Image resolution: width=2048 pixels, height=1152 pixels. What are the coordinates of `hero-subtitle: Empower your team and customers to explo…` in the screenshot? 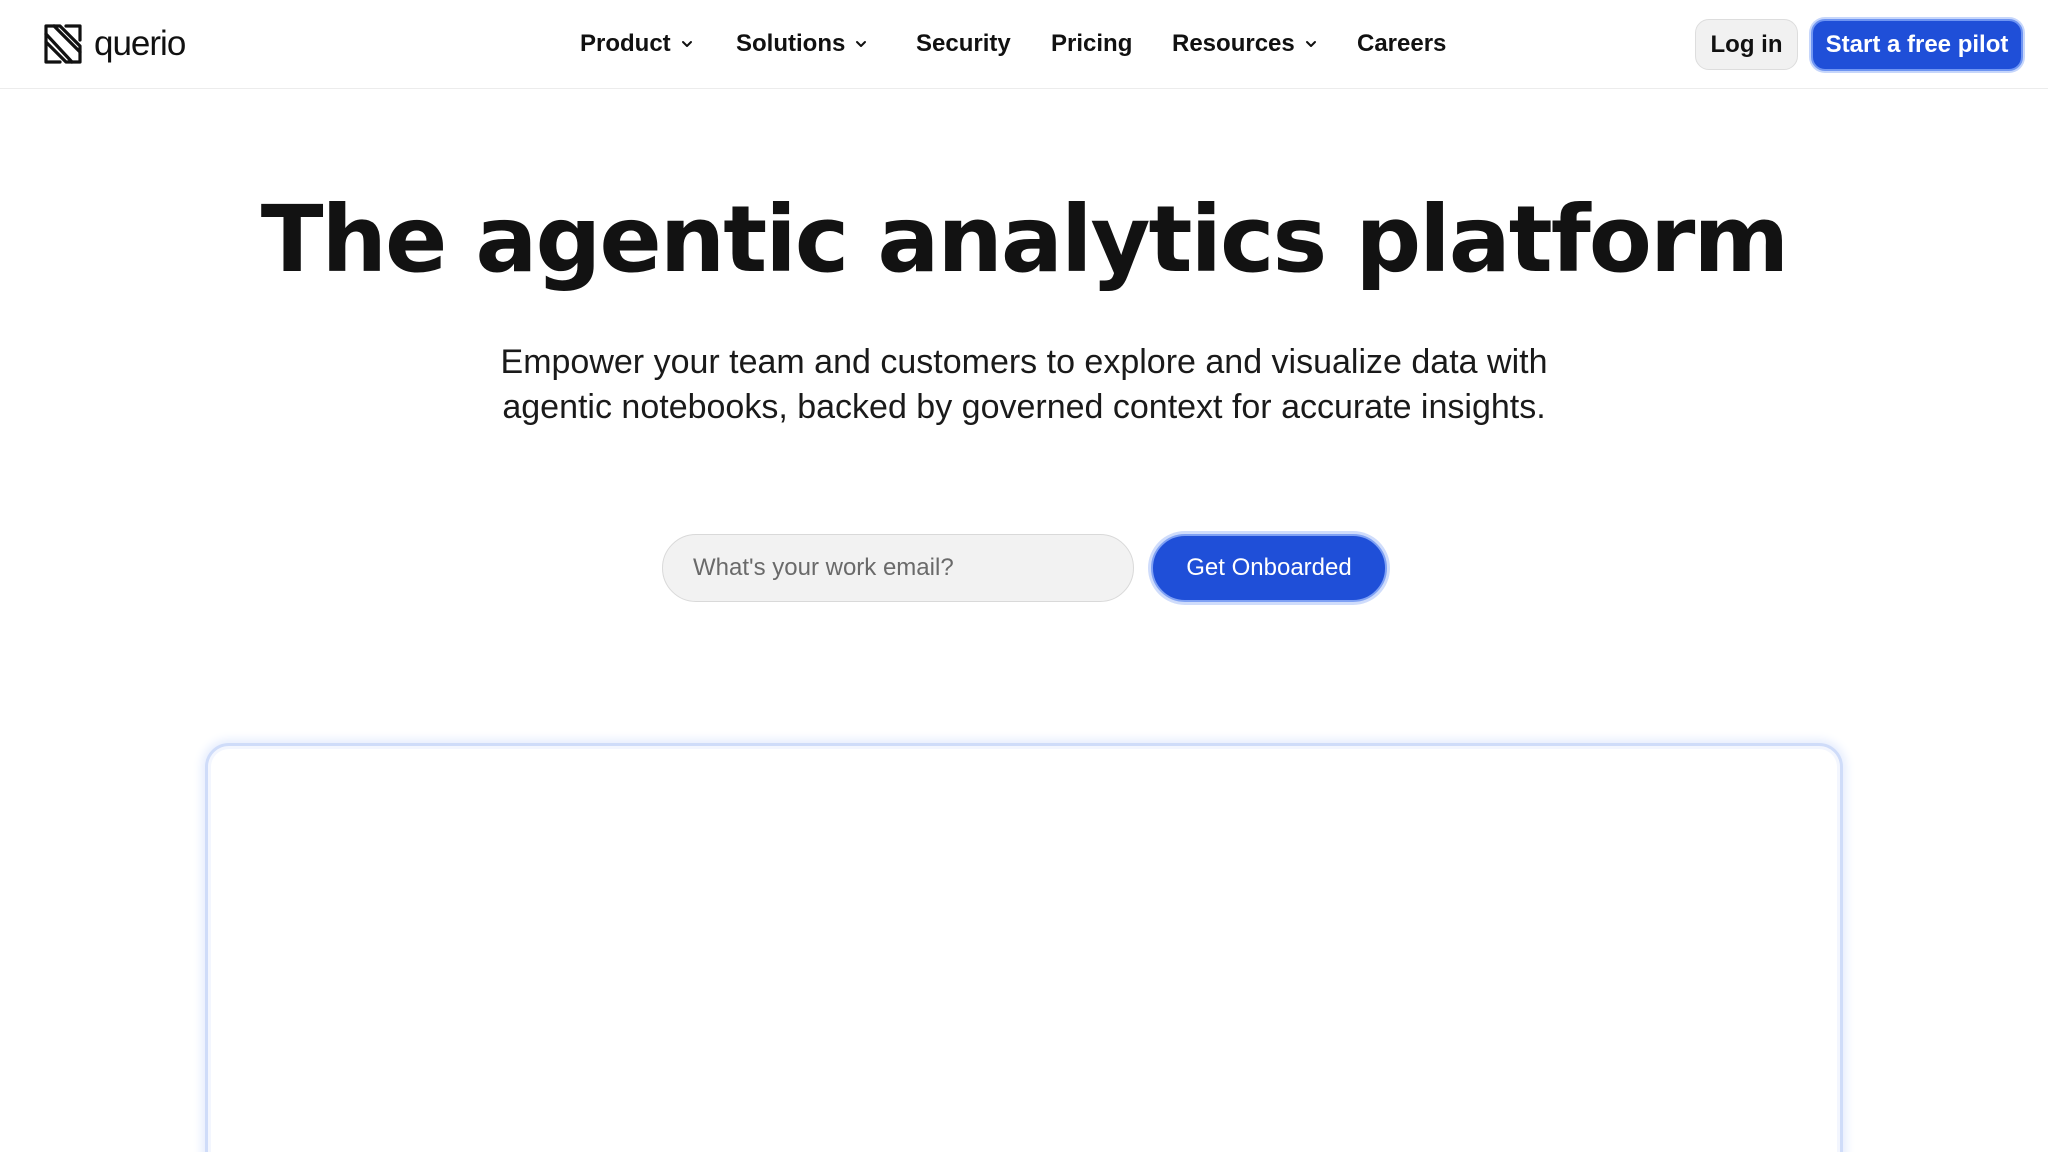 It's located at (1024, 385).